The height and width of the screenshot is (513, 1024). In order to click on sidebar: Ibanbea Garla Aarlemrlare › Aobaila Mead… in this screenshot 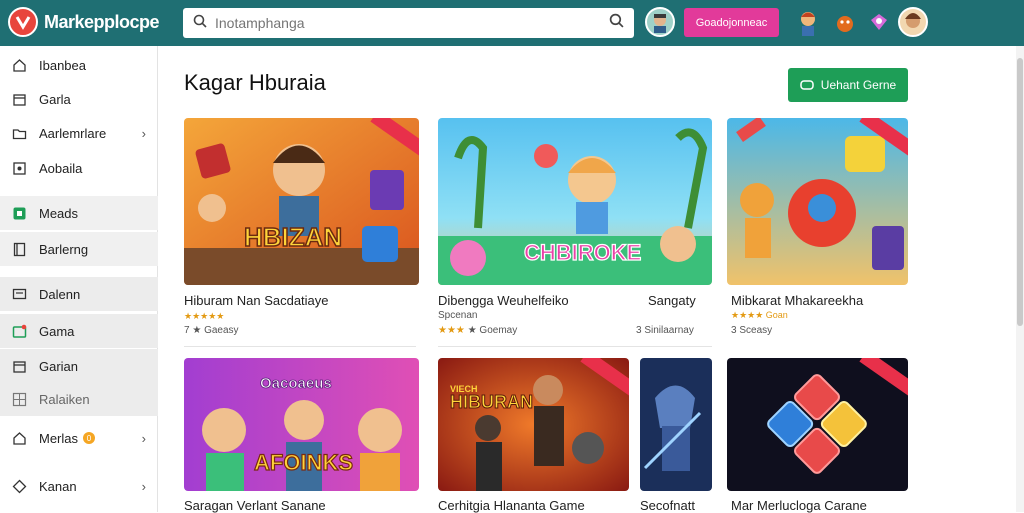, I will do `click(79, 279)`.